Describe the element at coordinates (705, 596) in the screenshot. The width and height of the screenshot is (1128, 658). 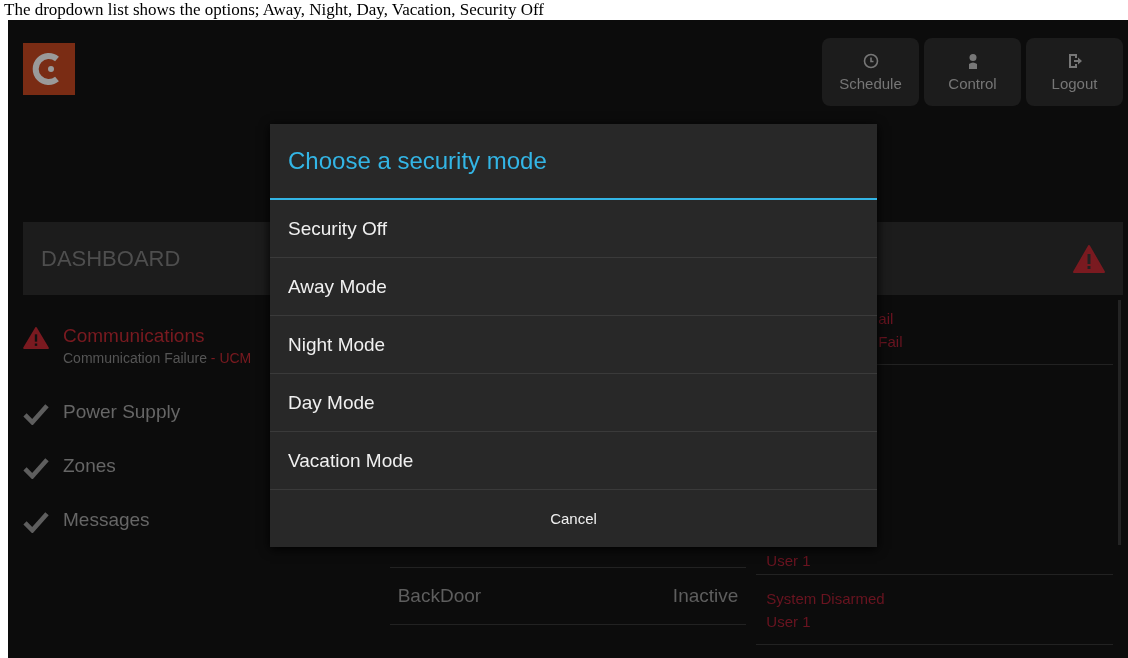
I see `zone-state: Inactive` at that location.